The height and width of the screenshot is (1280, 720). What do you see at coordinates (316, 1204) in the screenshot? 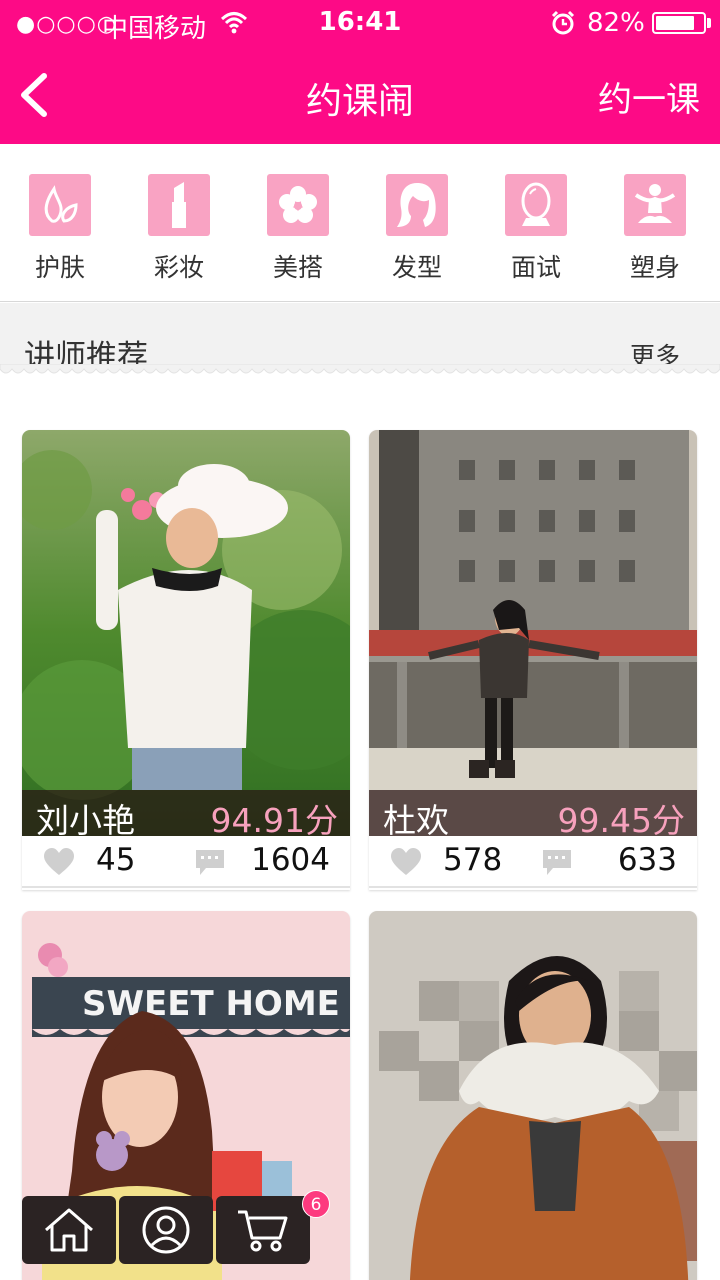
I see `cart-badge: 6` at bounding box center [316, 1204].